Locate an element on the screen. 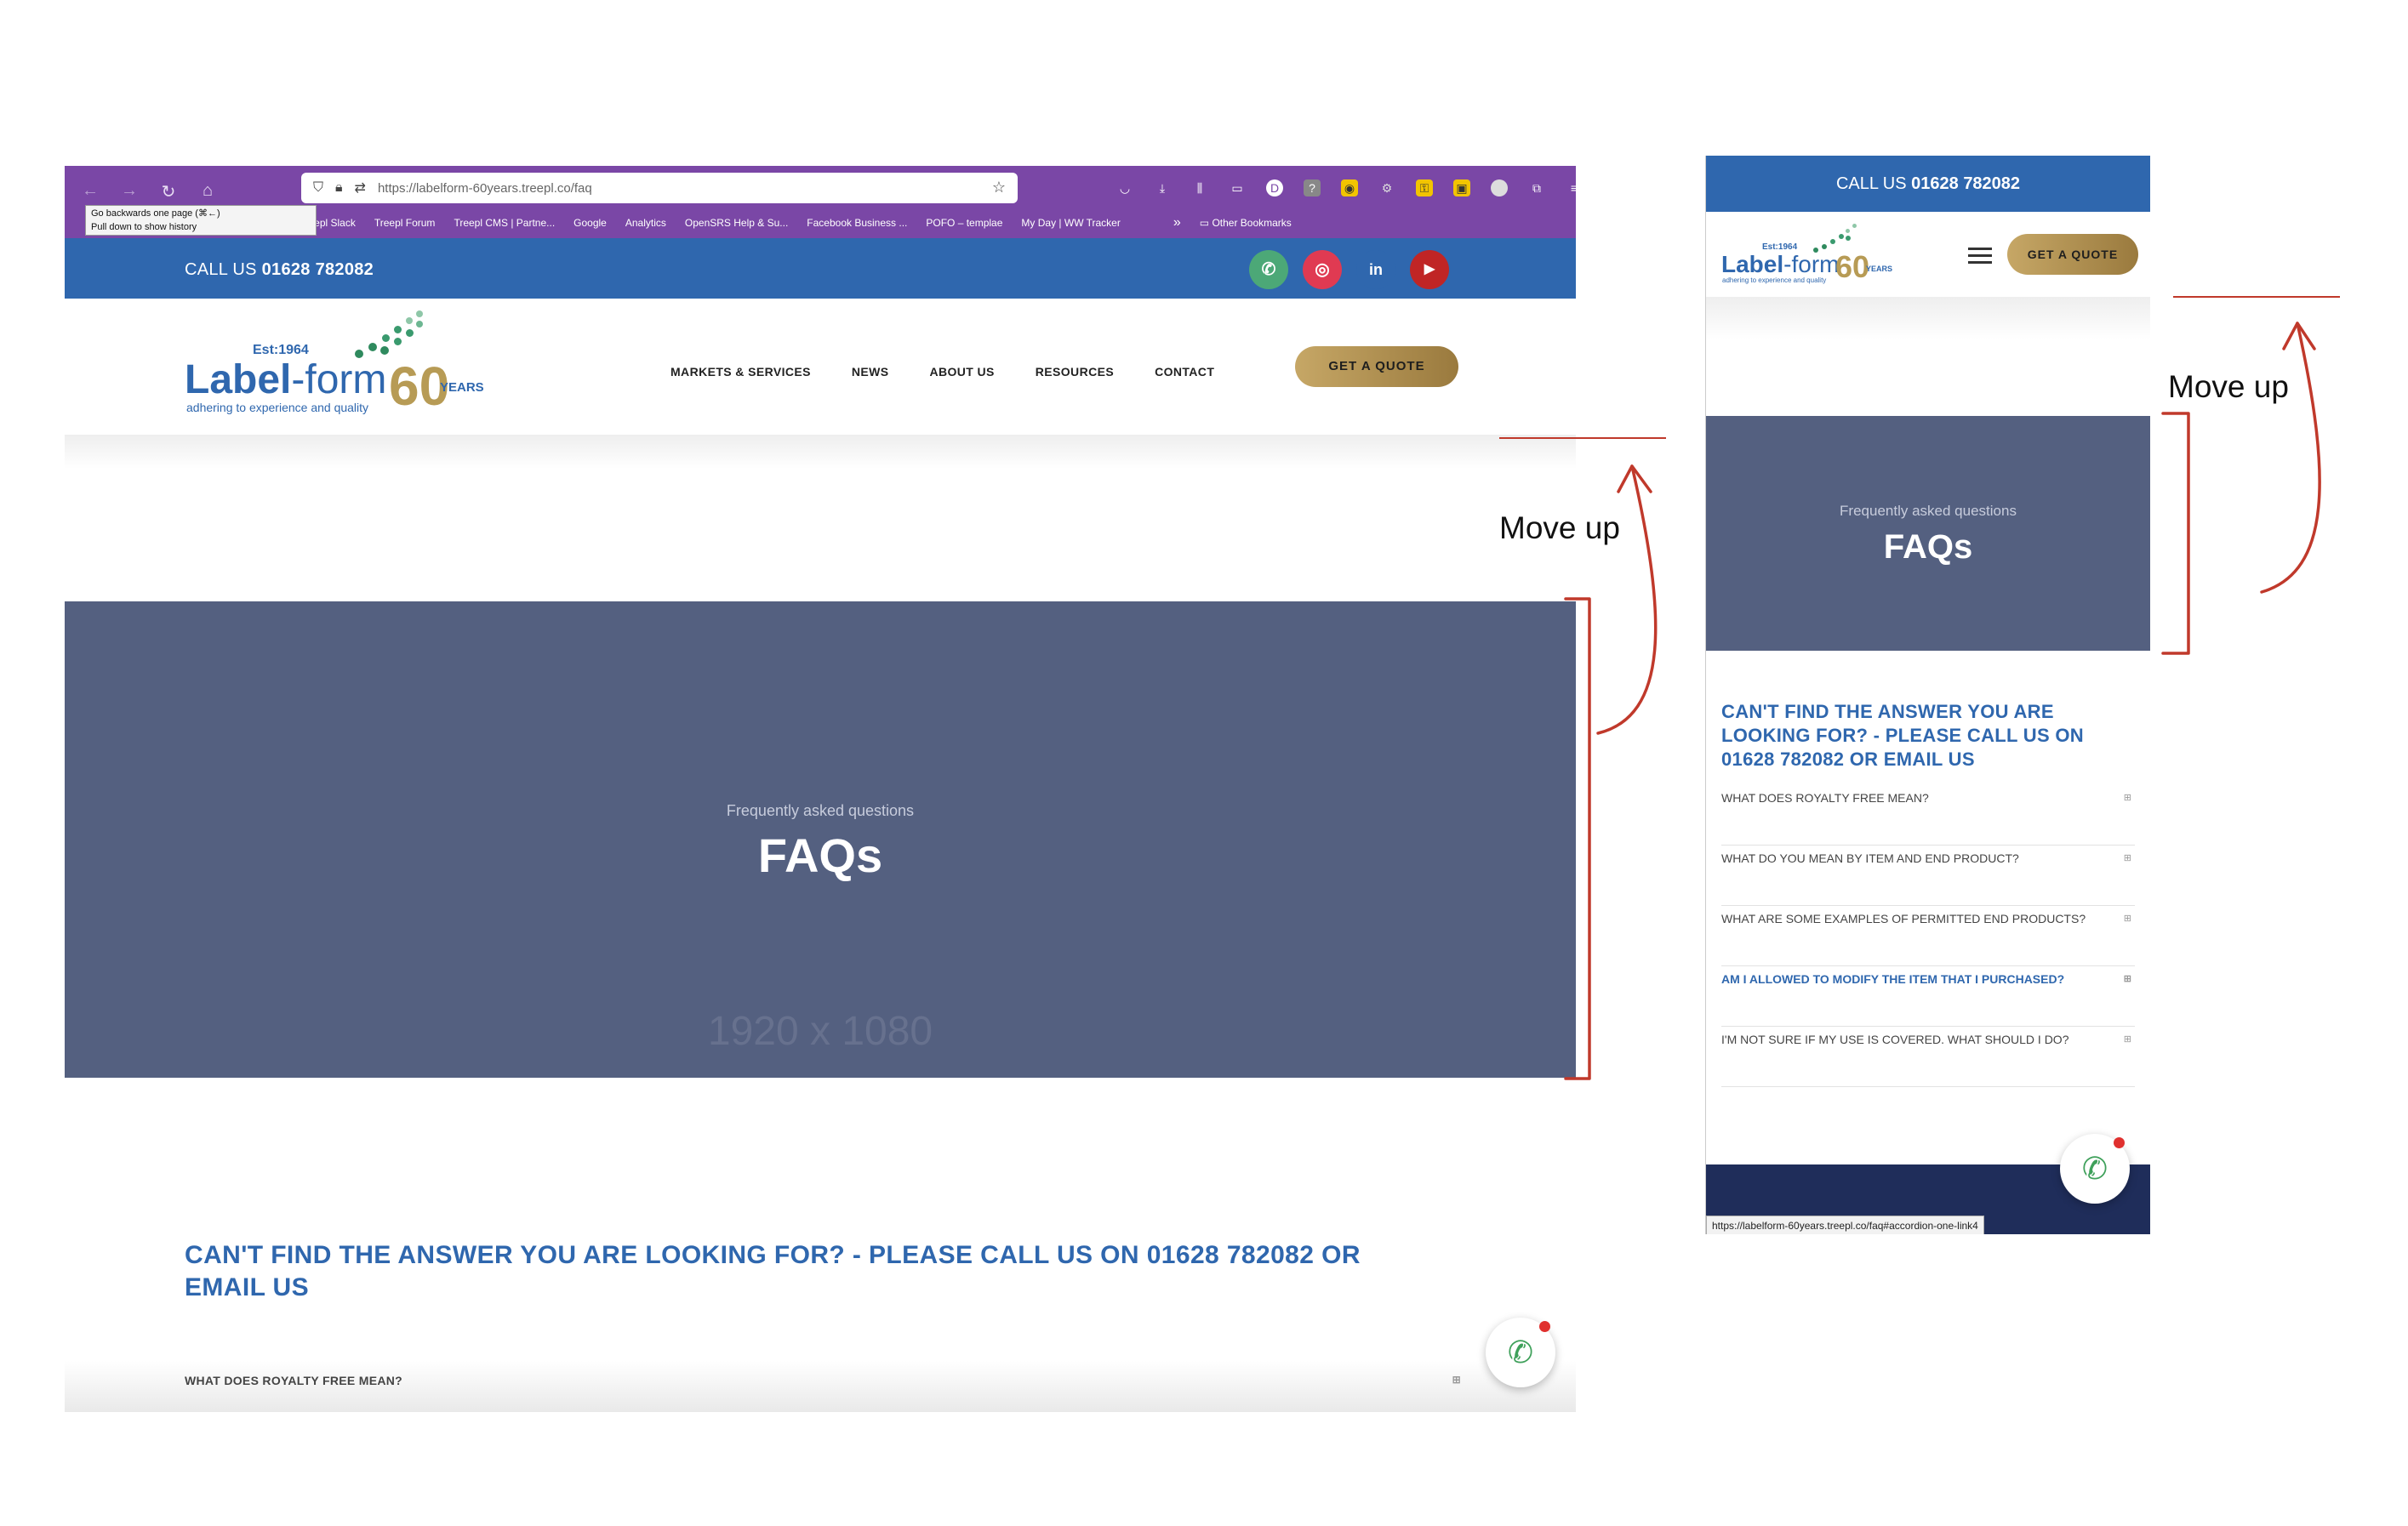  desktop-bracket is located at coordinates (1577, 838).